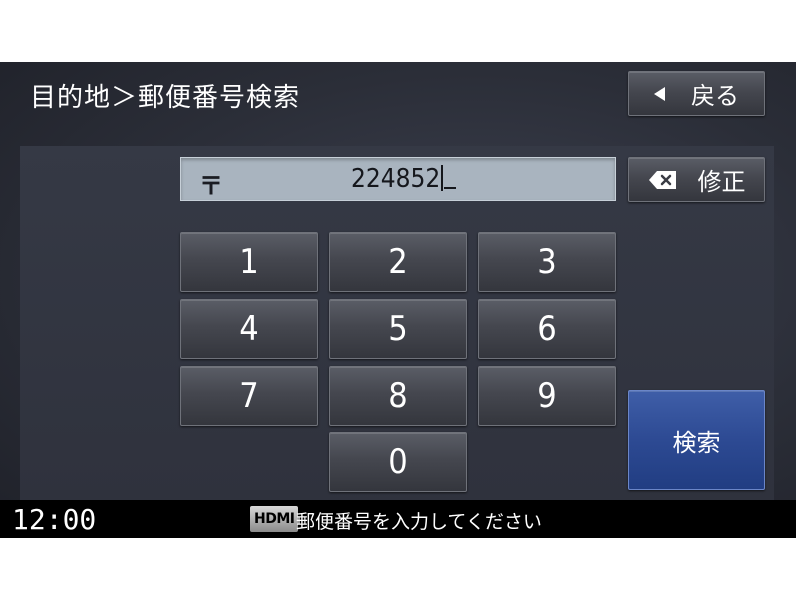  I want to click on clock: 12:00, so click(54, 519).